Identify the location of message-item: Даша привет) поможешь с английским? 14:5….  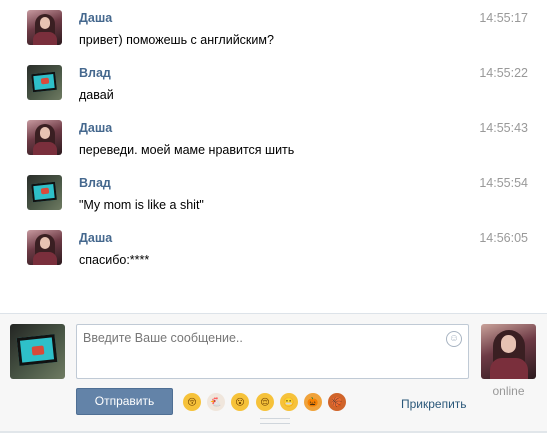
(273, 27).